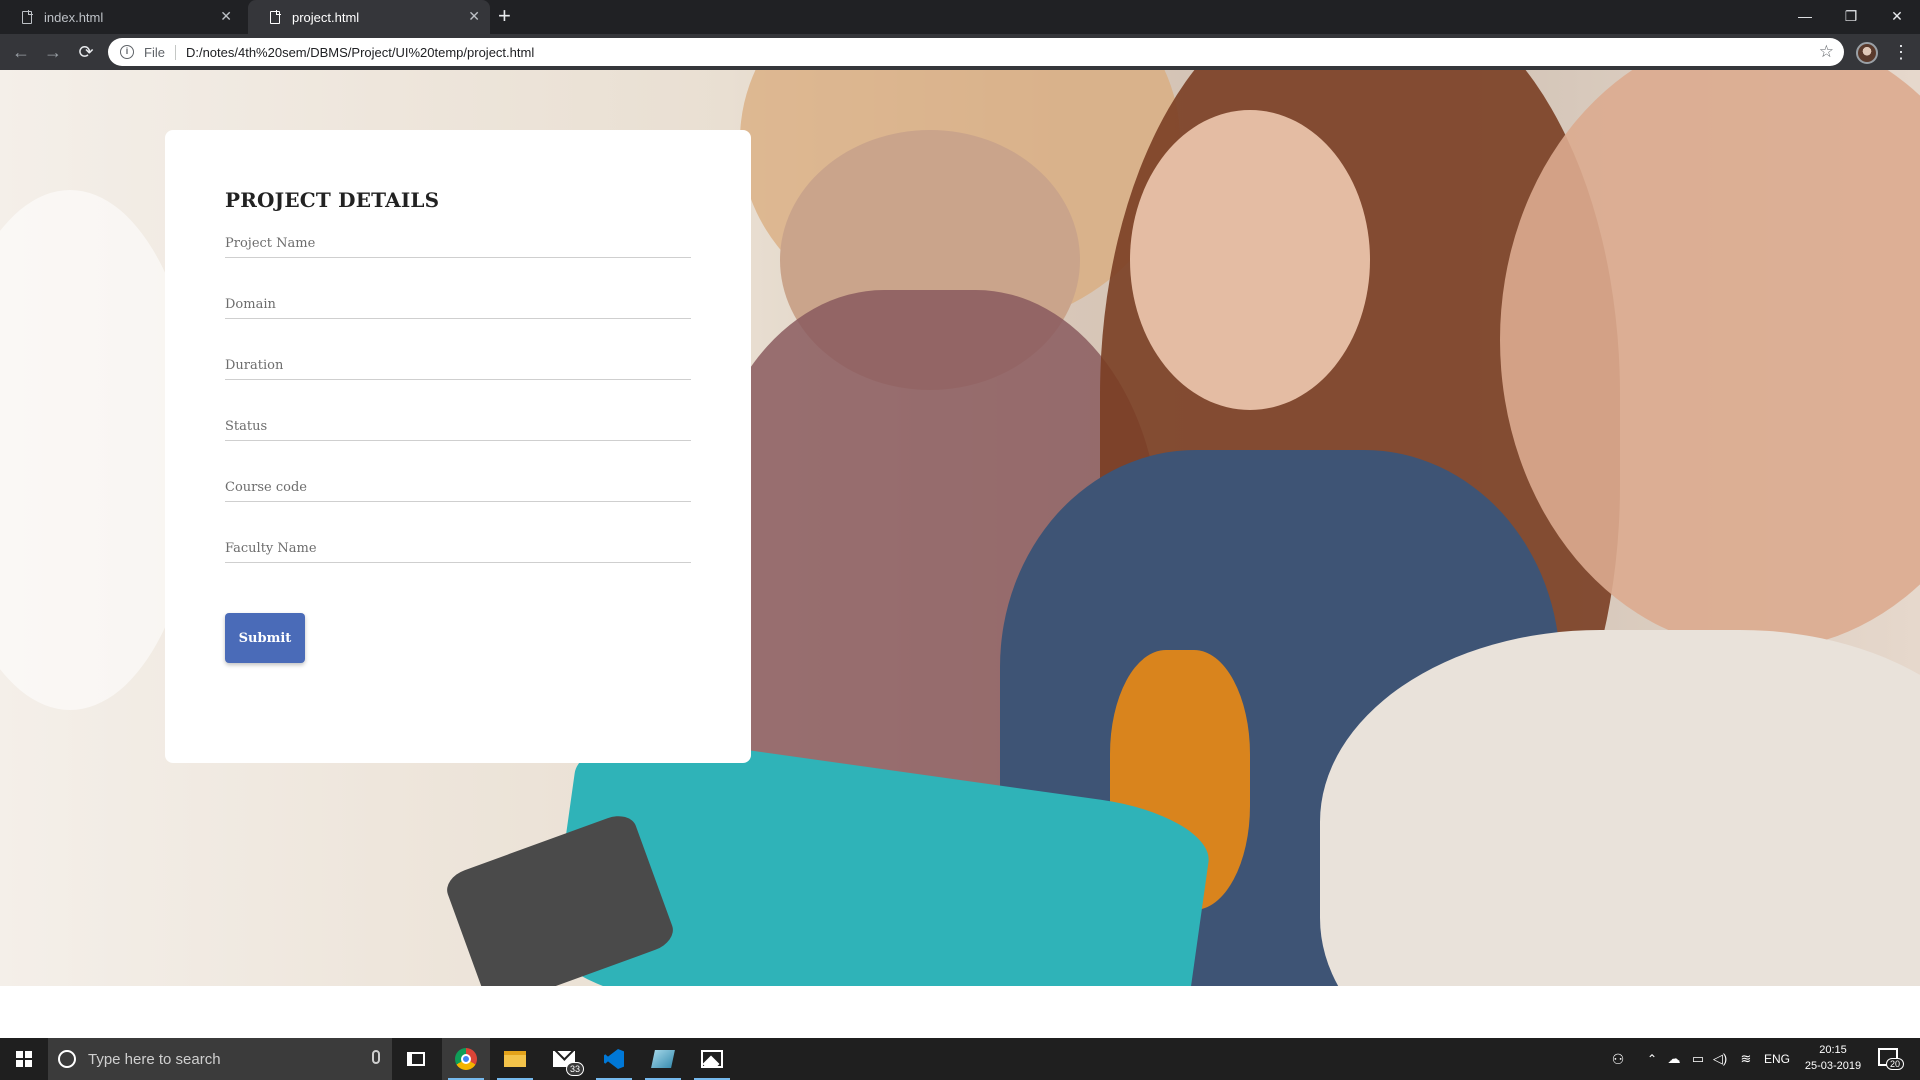 This screenshot has height=1080, width=1920. I want to click on sticky-notes-icon, so click(663, 1059).